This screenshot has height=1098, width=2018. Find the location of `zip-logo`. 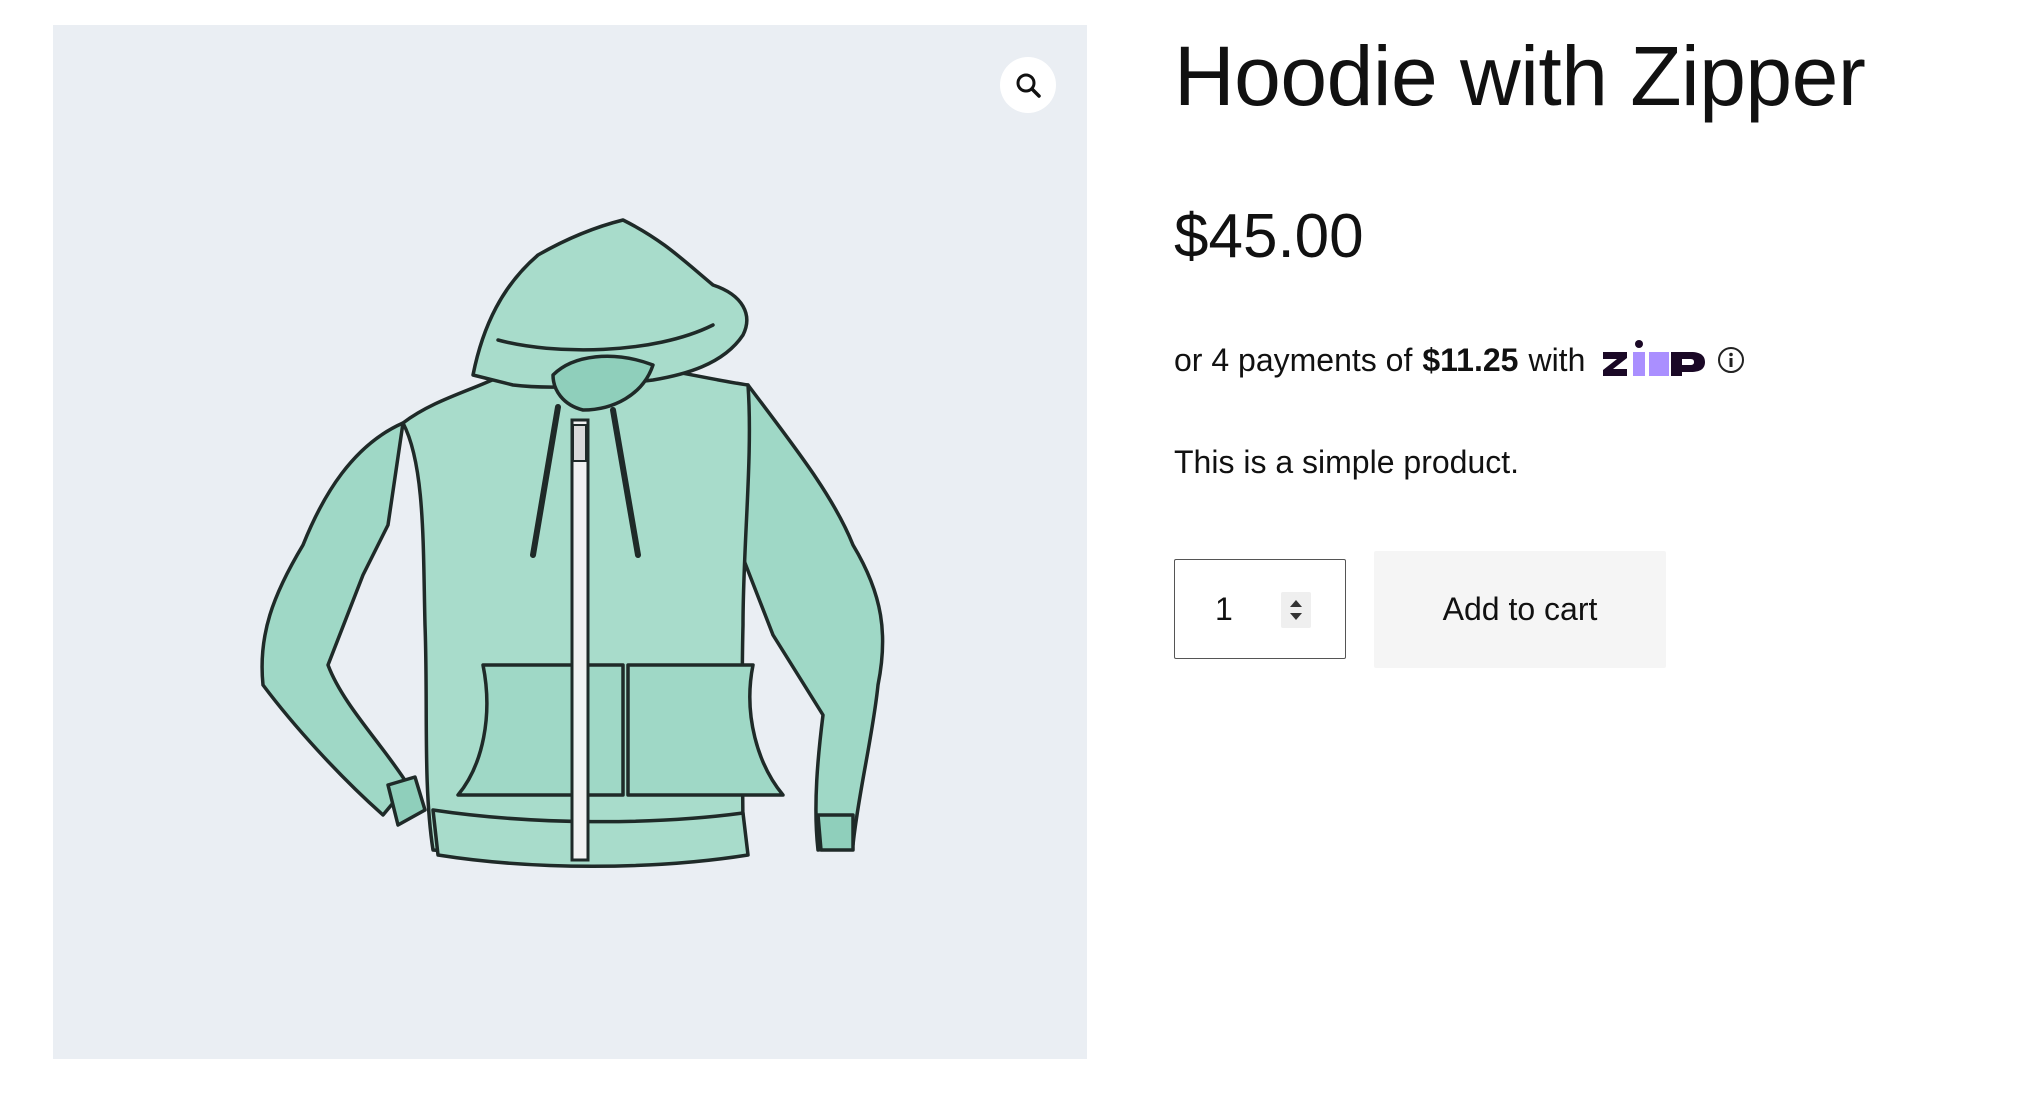

zip-logo is located at coordinates (1654, 358).